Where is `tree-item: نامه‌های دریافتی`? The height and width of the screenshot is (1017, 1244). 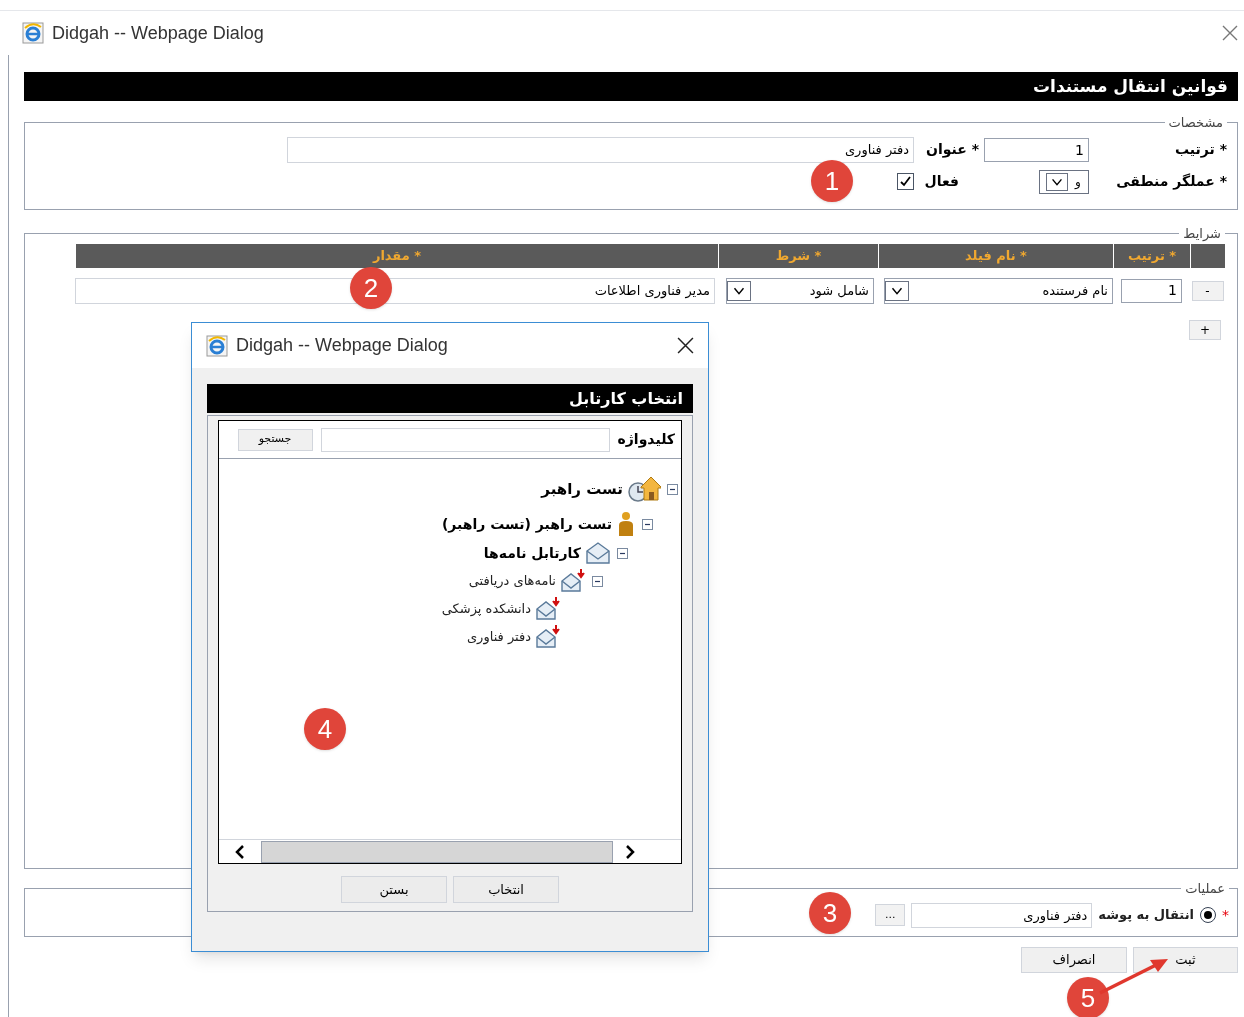 tree-item: نامه‌های دریافتی is located at coordinates (512, 581).